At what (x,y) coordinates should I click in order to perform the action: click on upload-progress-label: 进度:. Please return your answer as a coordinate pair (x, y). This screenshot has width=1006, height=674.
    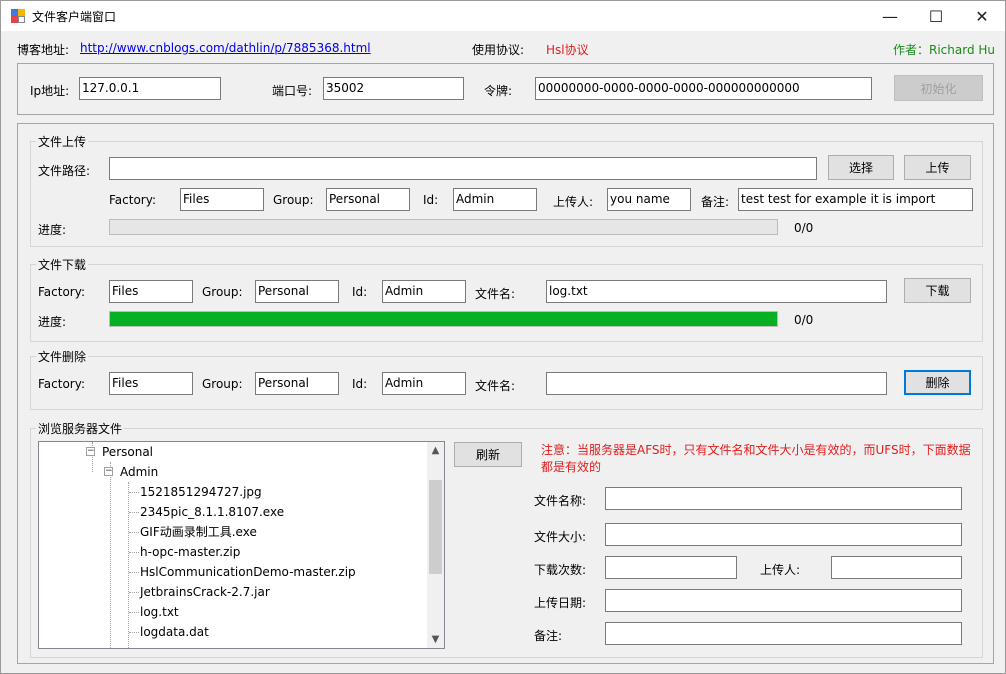
    Looking at the image, I should click on (52, 230).